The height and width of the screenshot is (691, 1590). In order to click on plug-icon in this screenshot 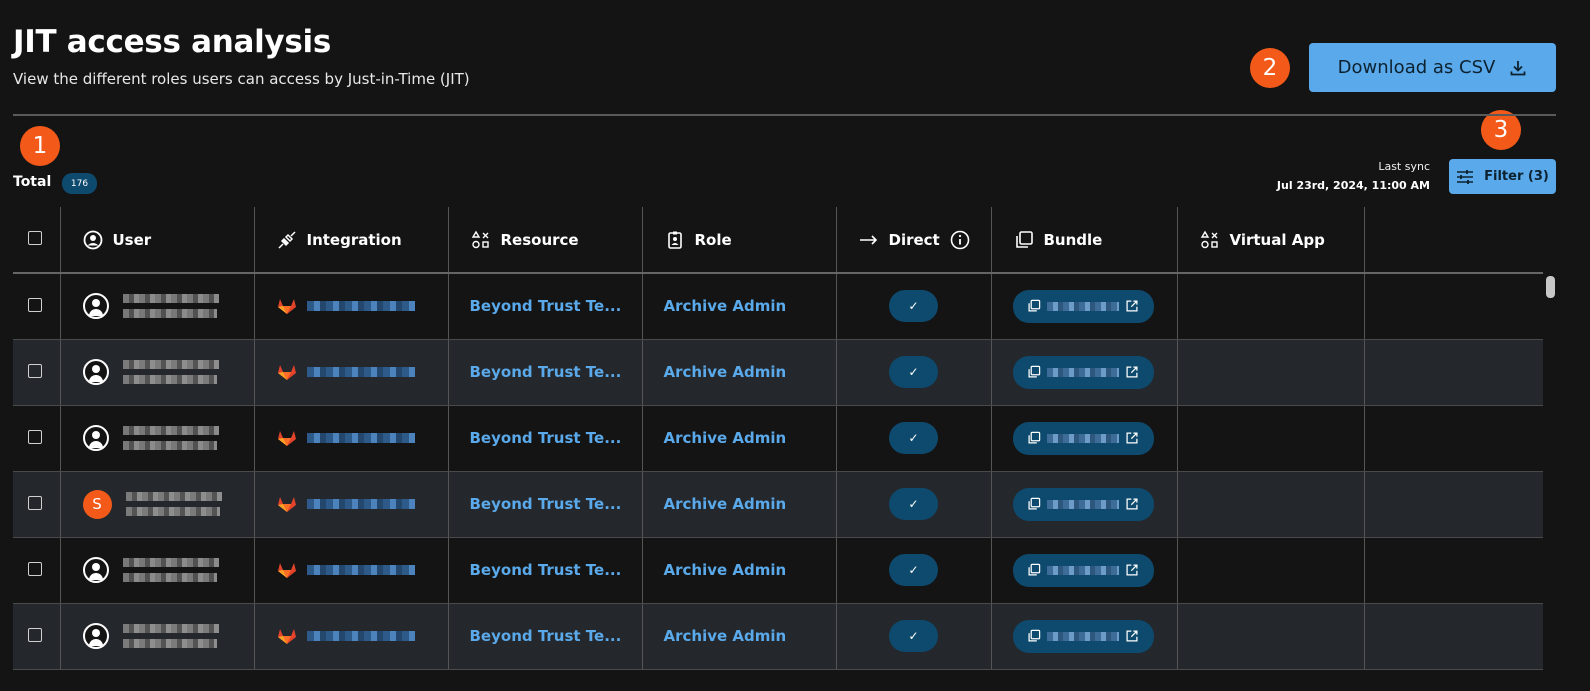, I will do `click(287, 240)`.